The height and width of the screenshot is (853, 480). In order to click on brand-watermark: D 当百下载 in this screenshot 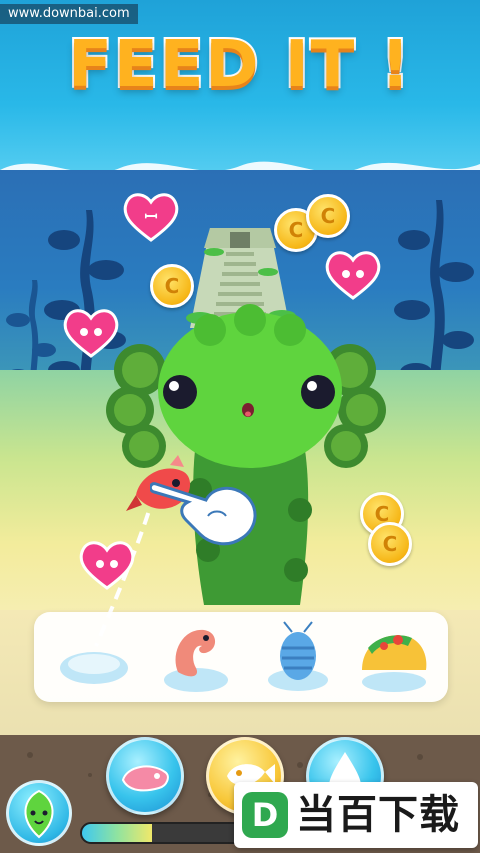, I will do `click(356, 815)`.